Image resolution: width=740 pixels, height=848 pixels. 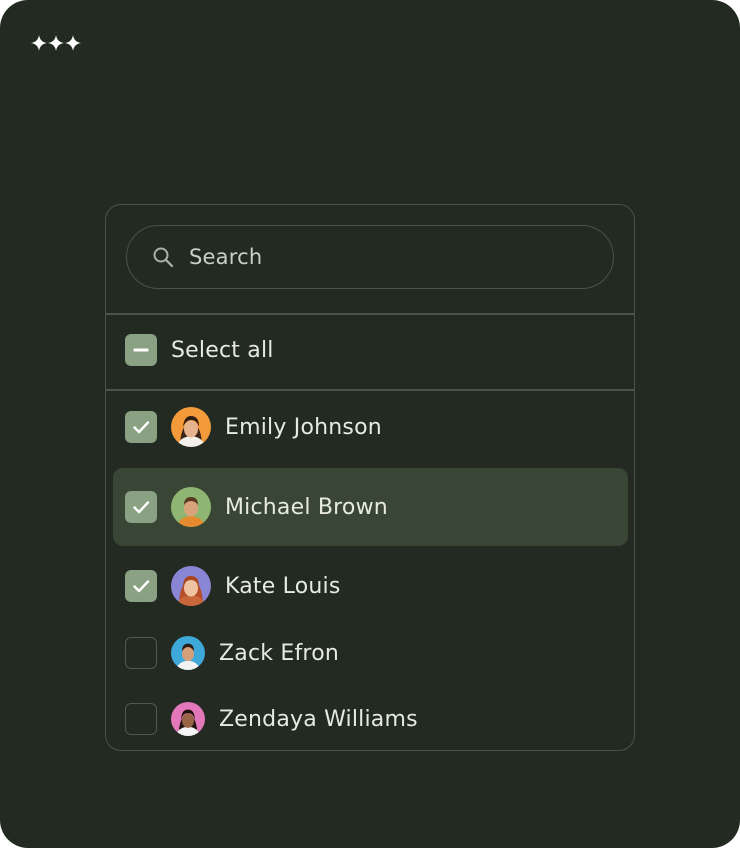 I want to click on list-item: Kate Louis, so click(x=389, y=586).